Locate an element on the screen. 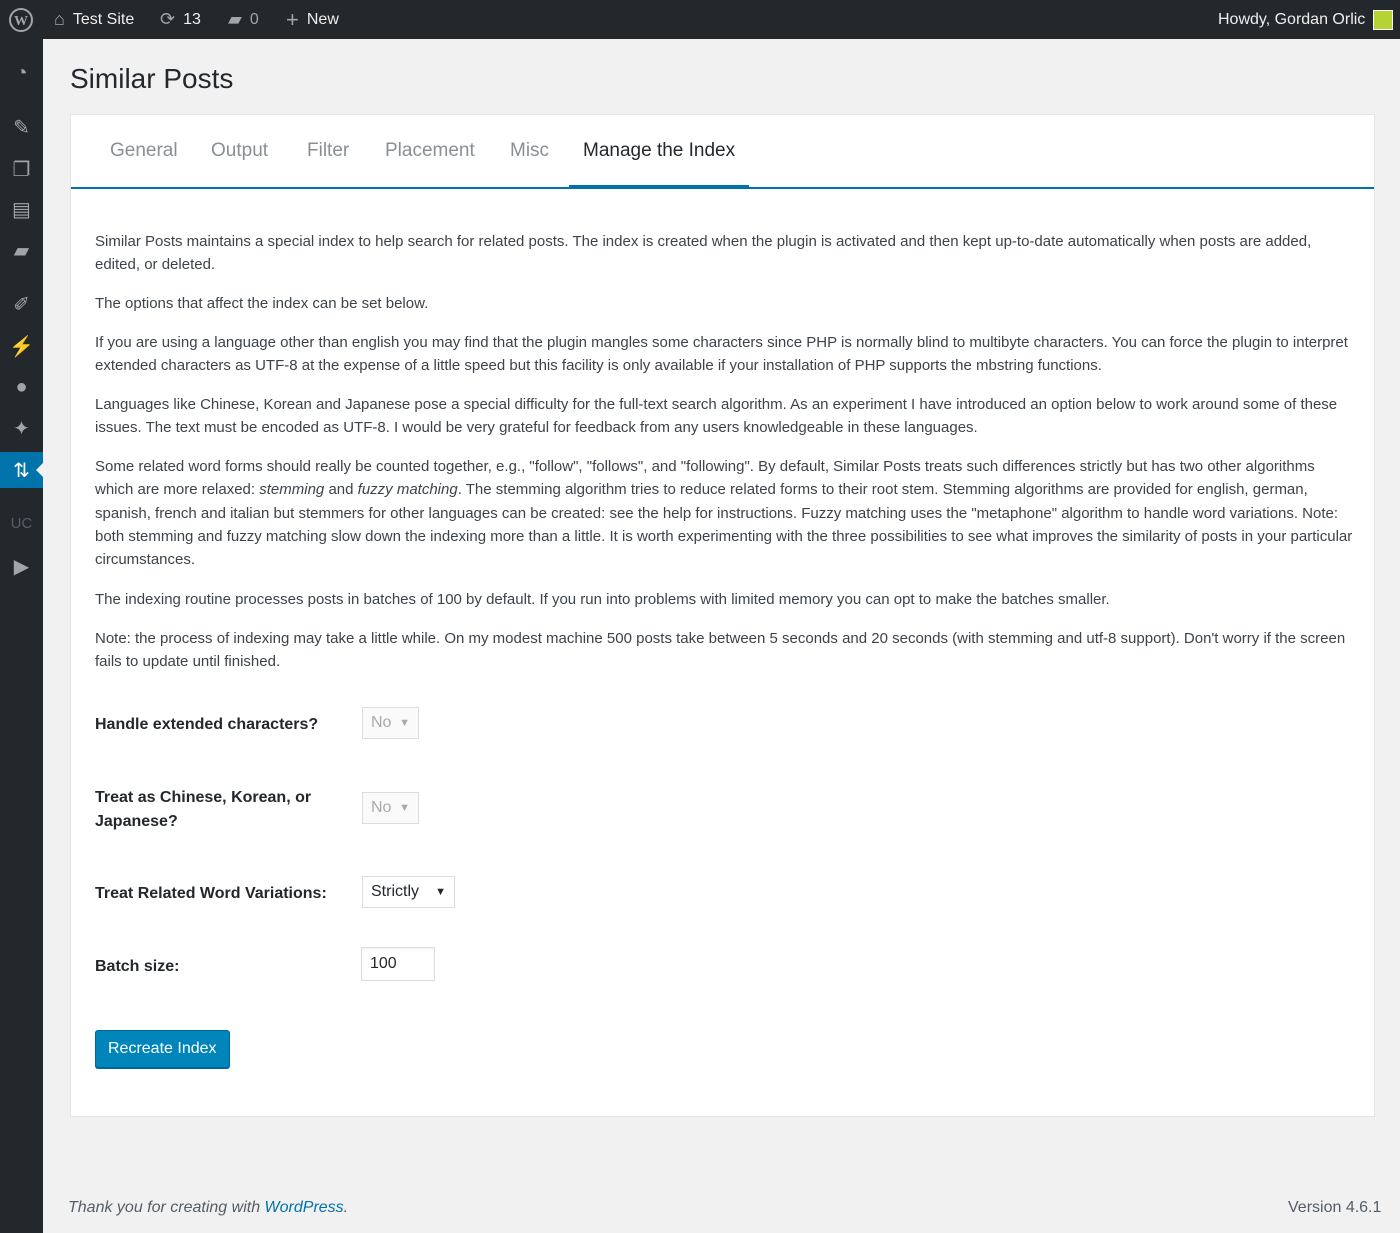 The image size is (1400, 1233). wordpress-link: WordPress is located at coordinates (304, 1207).